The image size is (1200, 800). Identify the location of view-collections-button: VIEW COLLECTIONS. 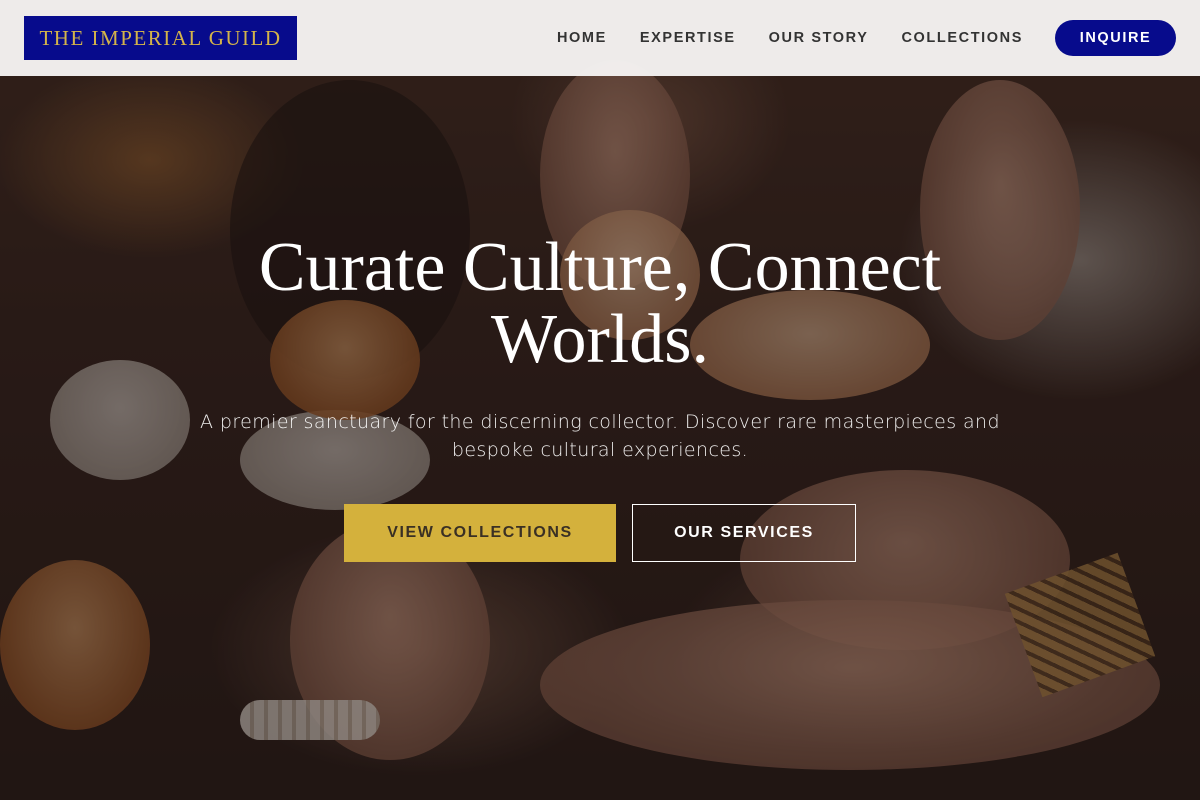
(480, 533).